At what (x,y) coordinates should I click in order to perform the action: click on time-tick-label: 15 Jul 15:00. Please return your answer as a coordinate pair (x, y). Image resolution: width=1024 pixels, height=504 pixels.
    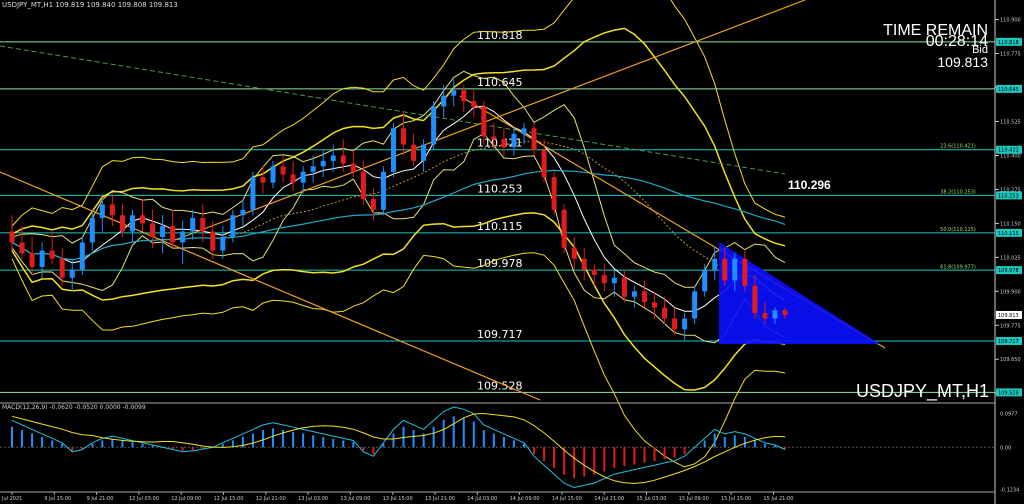
    Looking at the image, I should click on (736, 499).